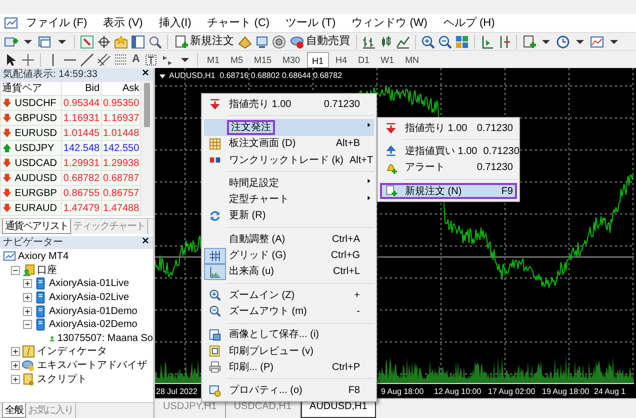 The height and width of the screenshot is (418, 636). Describe the element at coordinates (563, 41) in the screenshot. I see `clock-icon` at that location.